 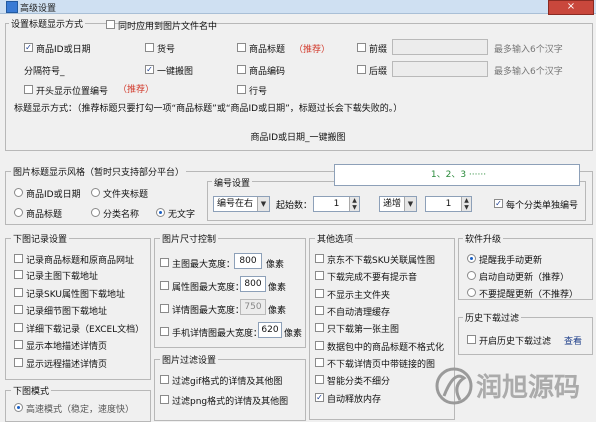 What do you see at coordinates (241, 89) in the screenshot?
I see `row-no-checkbox` at bounding box center [241, 89].